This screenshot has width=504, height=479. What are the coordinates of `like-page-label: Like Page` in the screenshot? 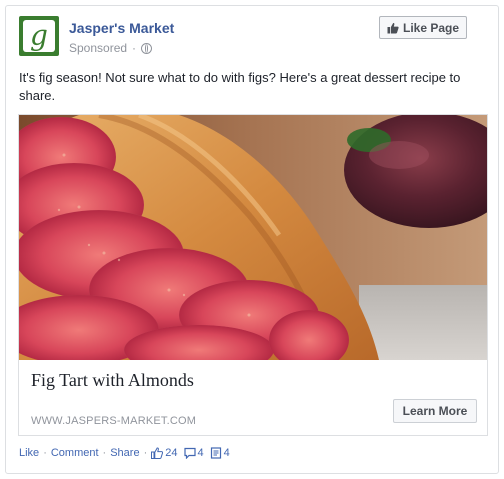 It's located at (431, 27).